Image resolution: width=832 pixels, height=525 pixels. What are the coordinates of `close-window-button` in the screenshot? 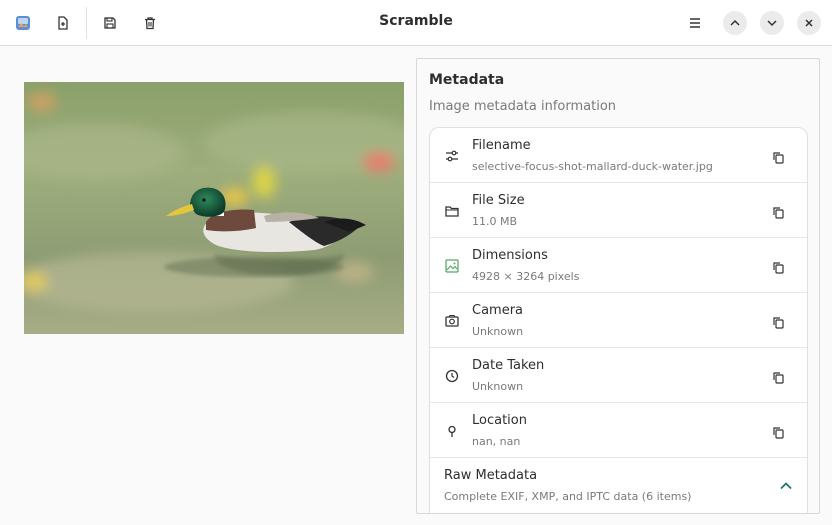 It's located at (809, 23).